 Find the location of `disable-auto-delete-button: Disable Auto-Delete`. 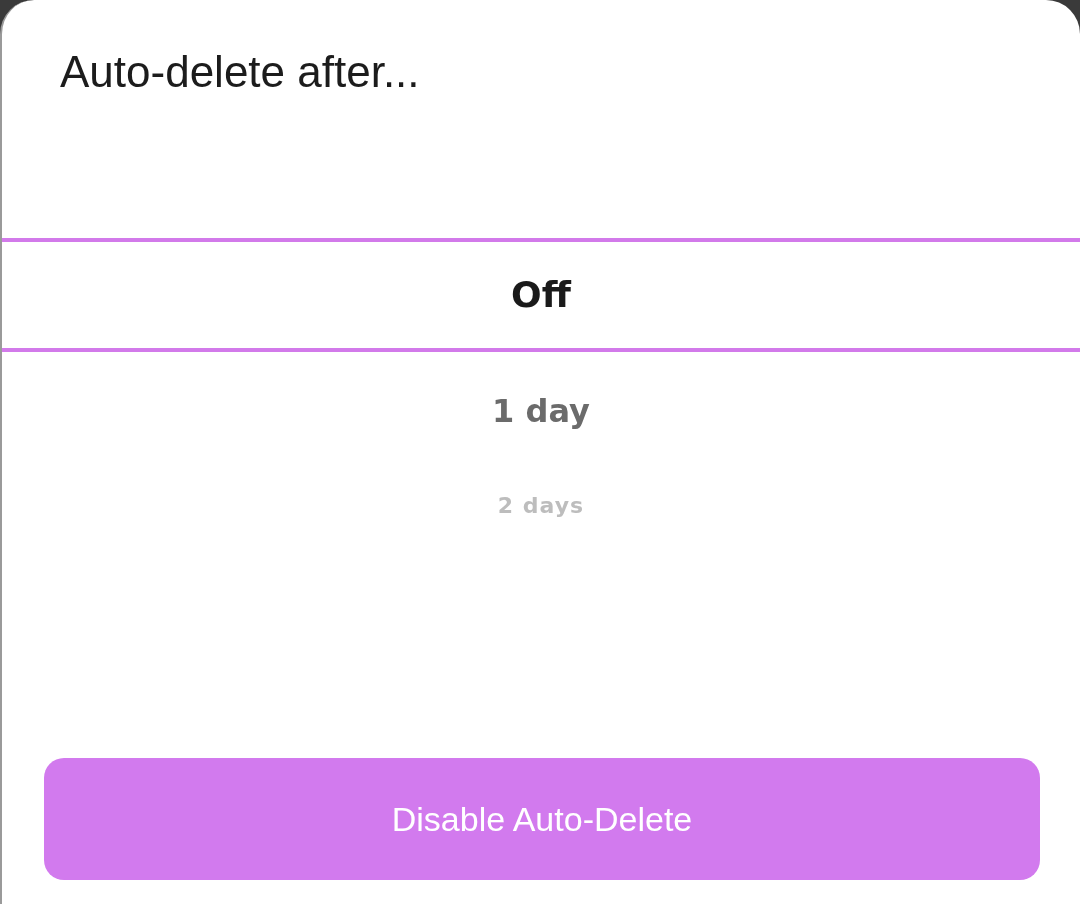

disable-auto-delete-button: Disable Auto-Delete is located at coordinates (542, 819).